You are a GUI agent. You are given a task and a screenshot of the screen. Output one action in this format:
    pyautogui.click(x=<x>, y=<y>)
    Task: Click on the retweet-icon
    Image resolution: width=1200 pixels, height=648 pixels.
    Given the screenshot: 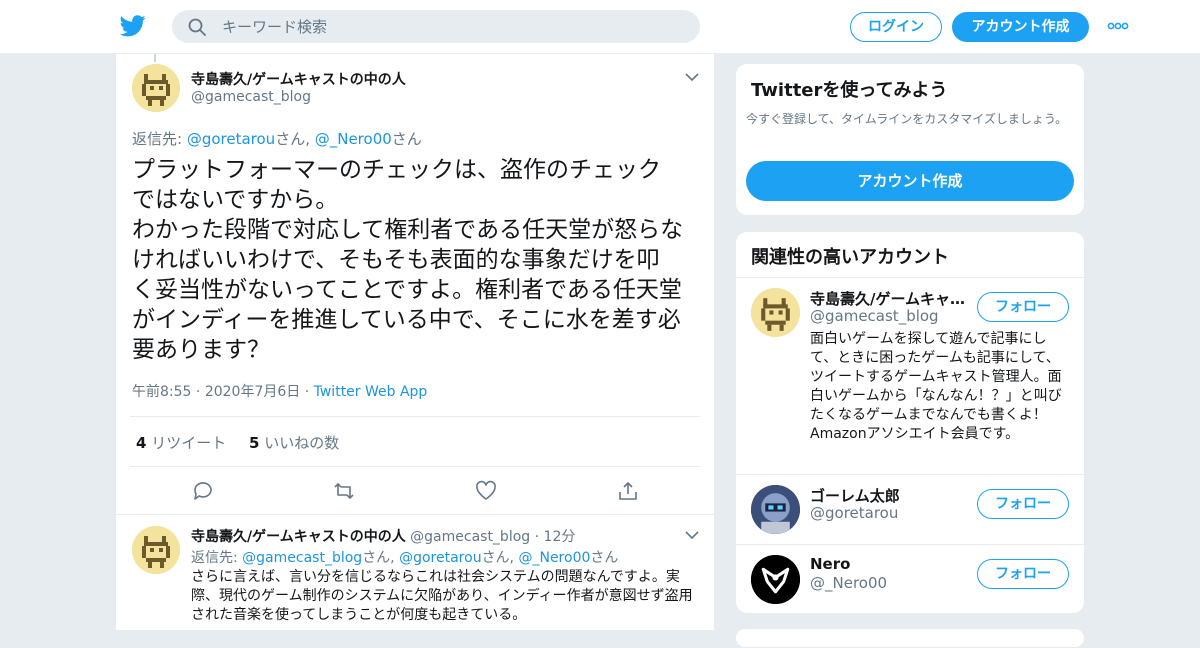 What is the action you would take?
    pyautogui.click(x=344, y=491)
    